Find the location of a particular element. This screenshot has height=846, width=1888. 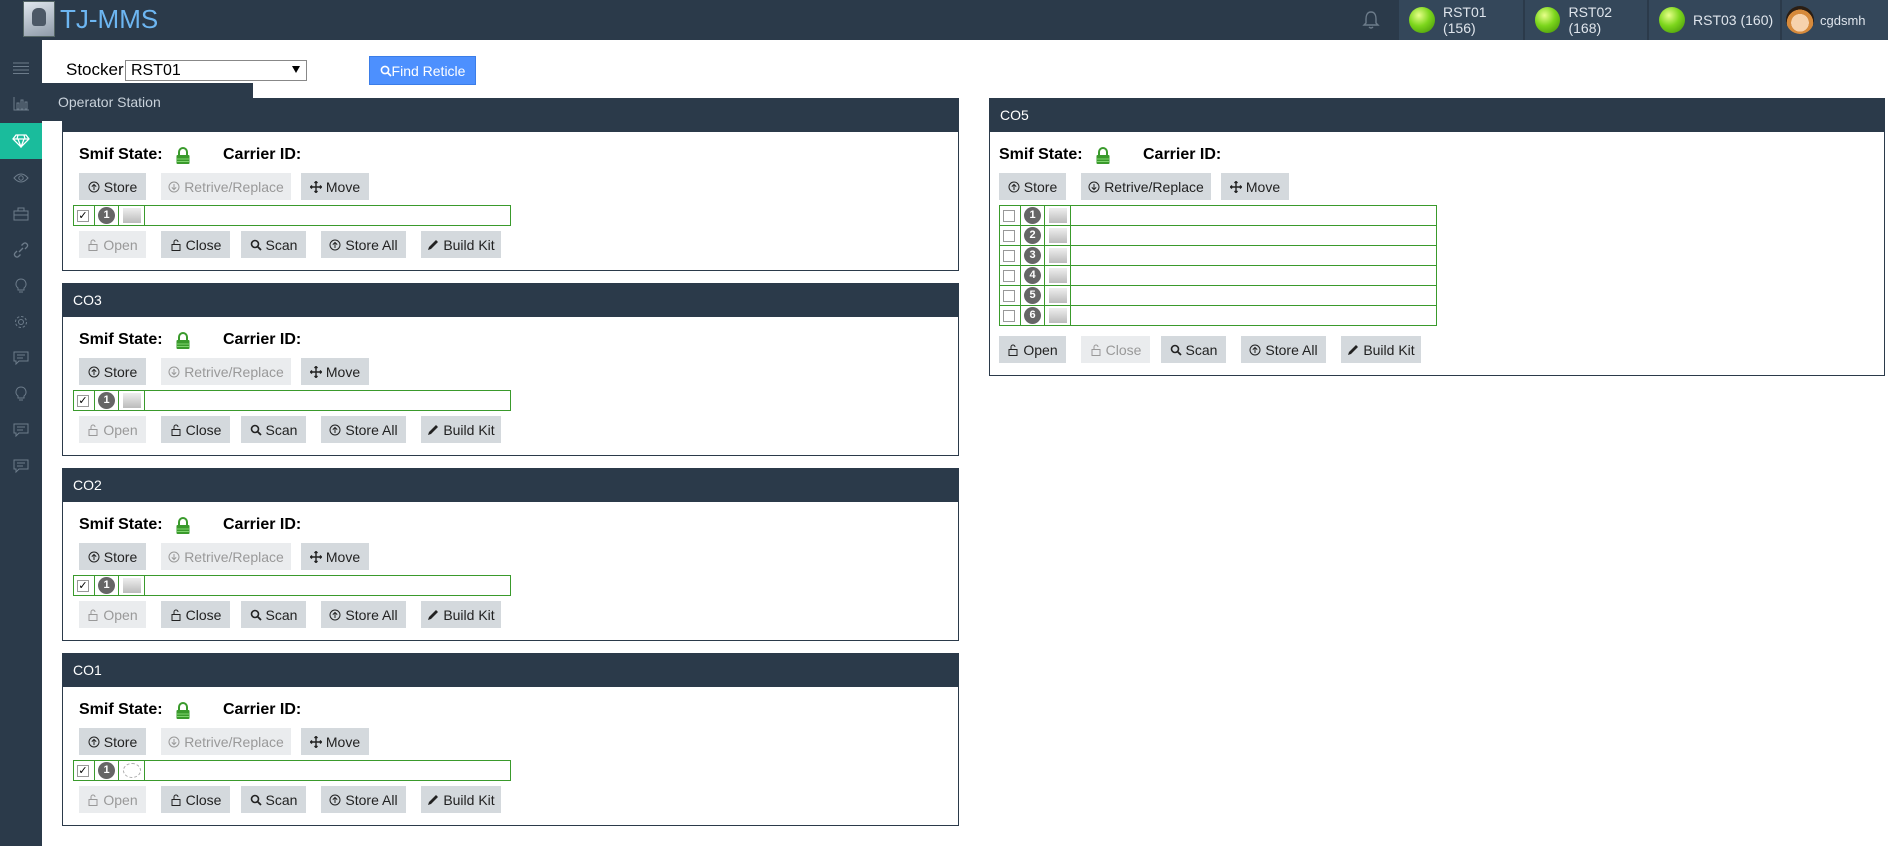

slot-list: 1 is located at coordinates (292, 770).